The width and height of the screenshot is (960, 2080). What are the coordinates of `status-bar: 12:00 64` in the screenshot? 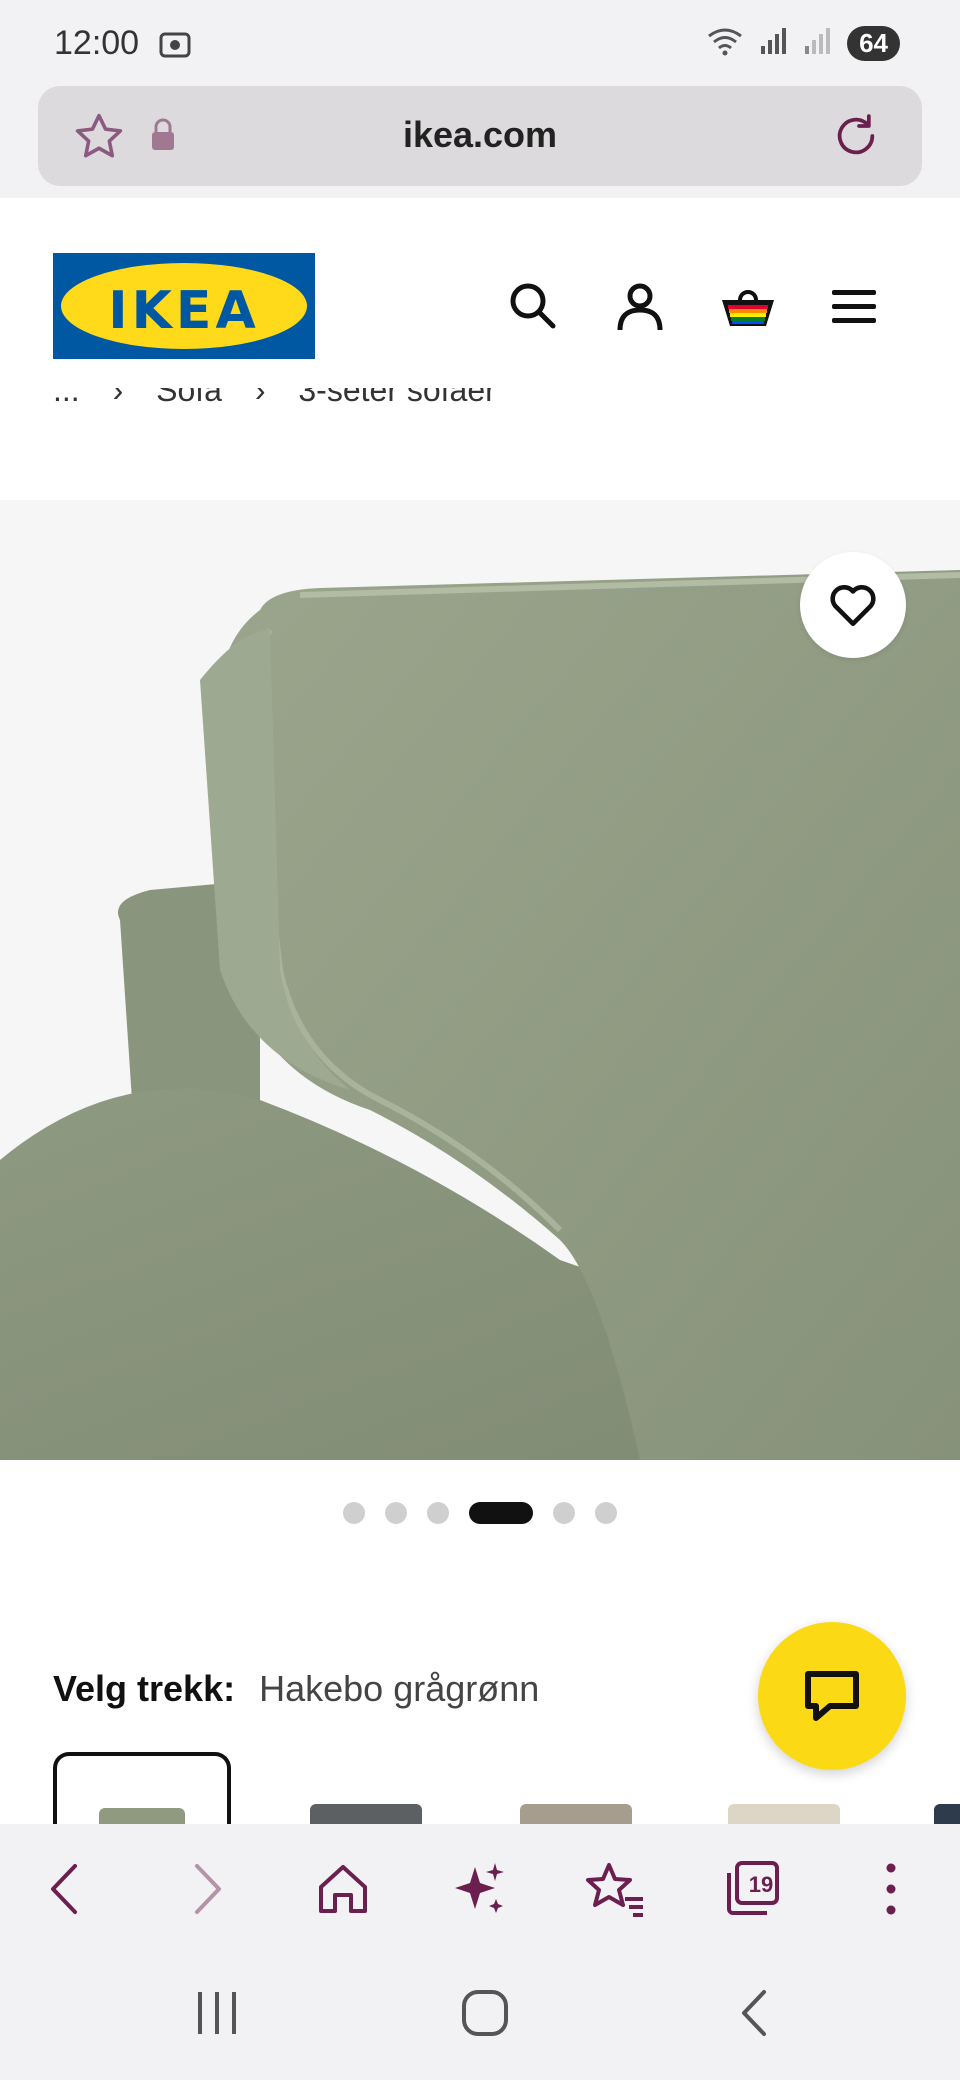 It's located at (480, 43).